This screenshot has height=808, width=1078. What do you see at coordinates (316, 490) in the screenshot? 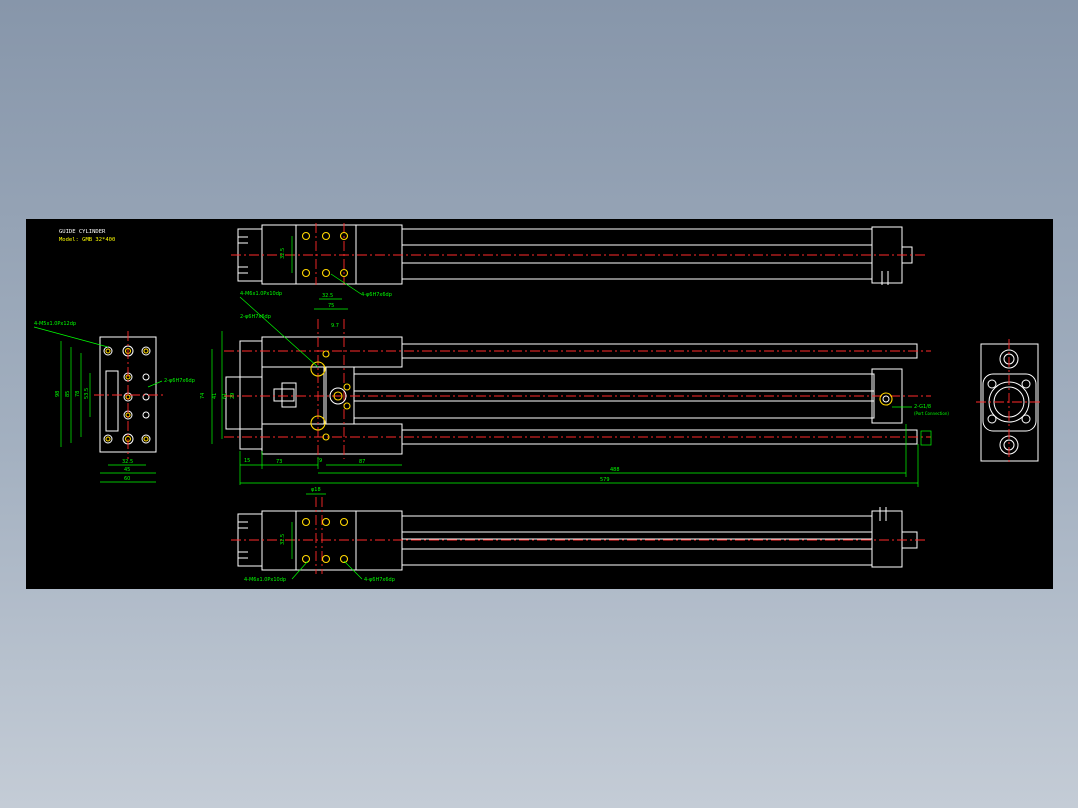
I see `dim-bottom-top: φ18` at bounding box center [316, 490].